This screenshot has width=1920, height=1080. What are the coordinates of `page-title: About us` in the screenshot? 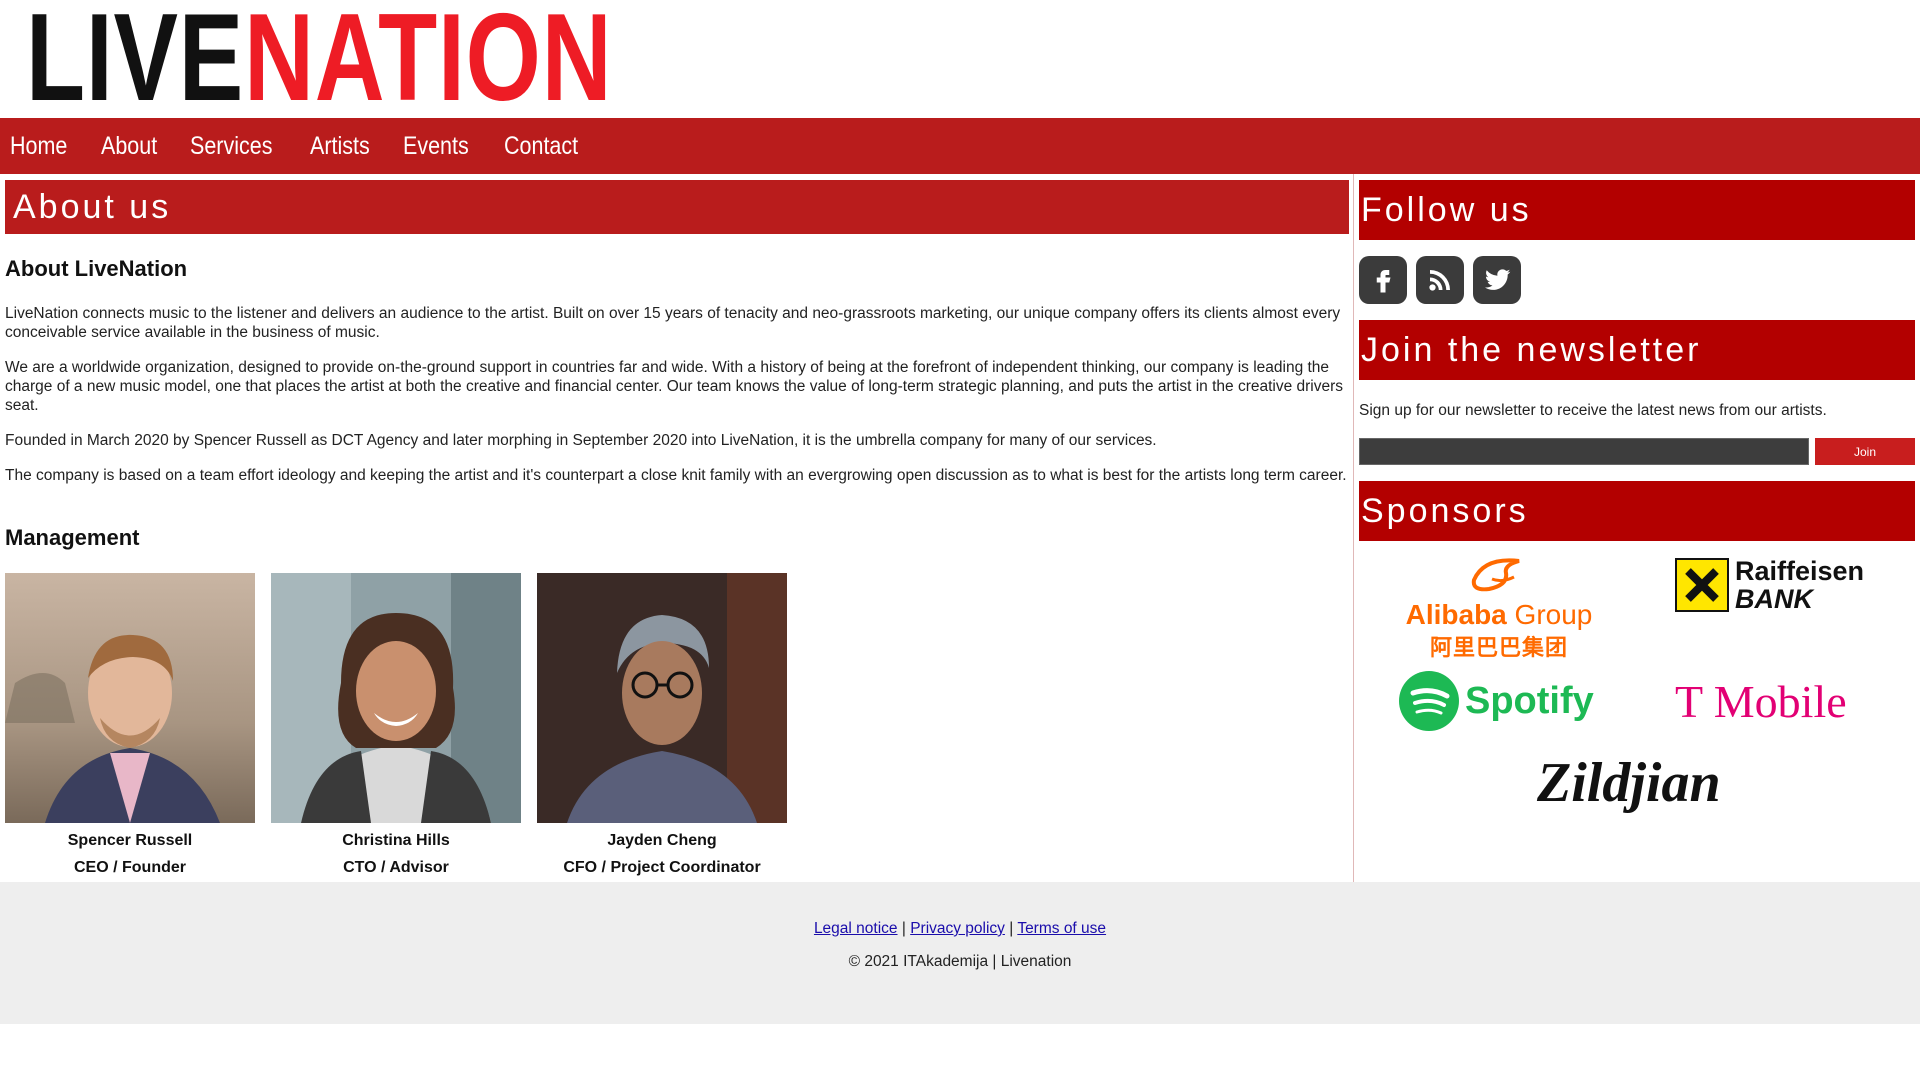 It's located at (677, 207).